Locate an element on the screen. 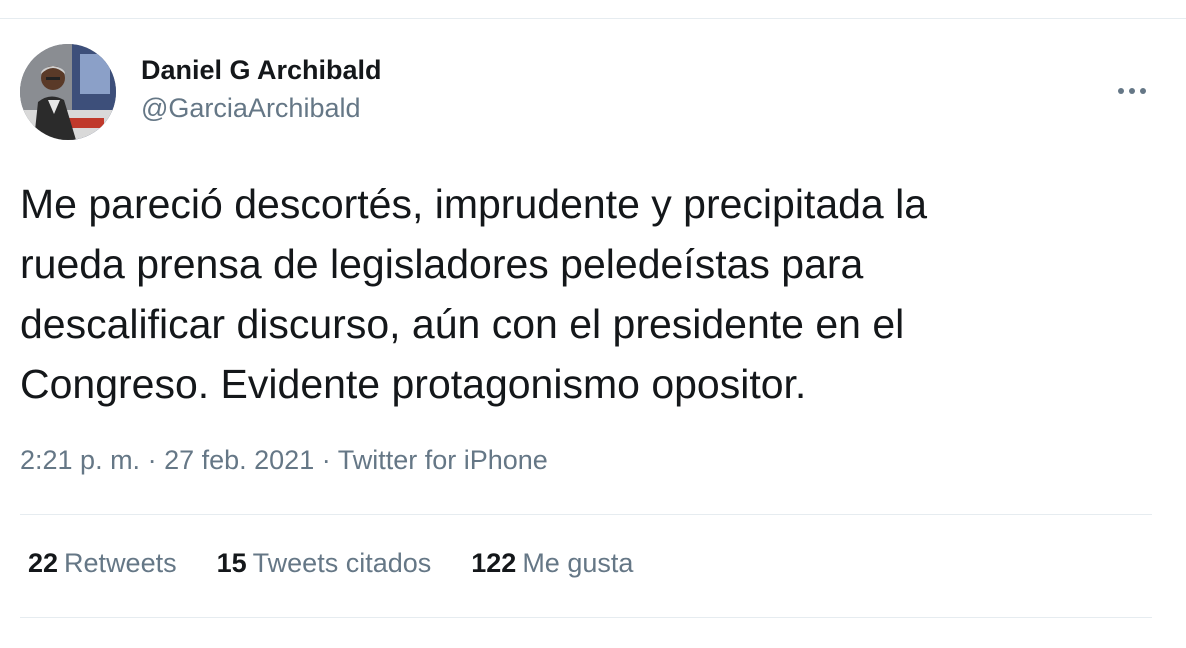 Image resolution: width=1186 pixels, height=648 pixels. author-name: Daniel G Archibald is located at coordinates (261, 70).